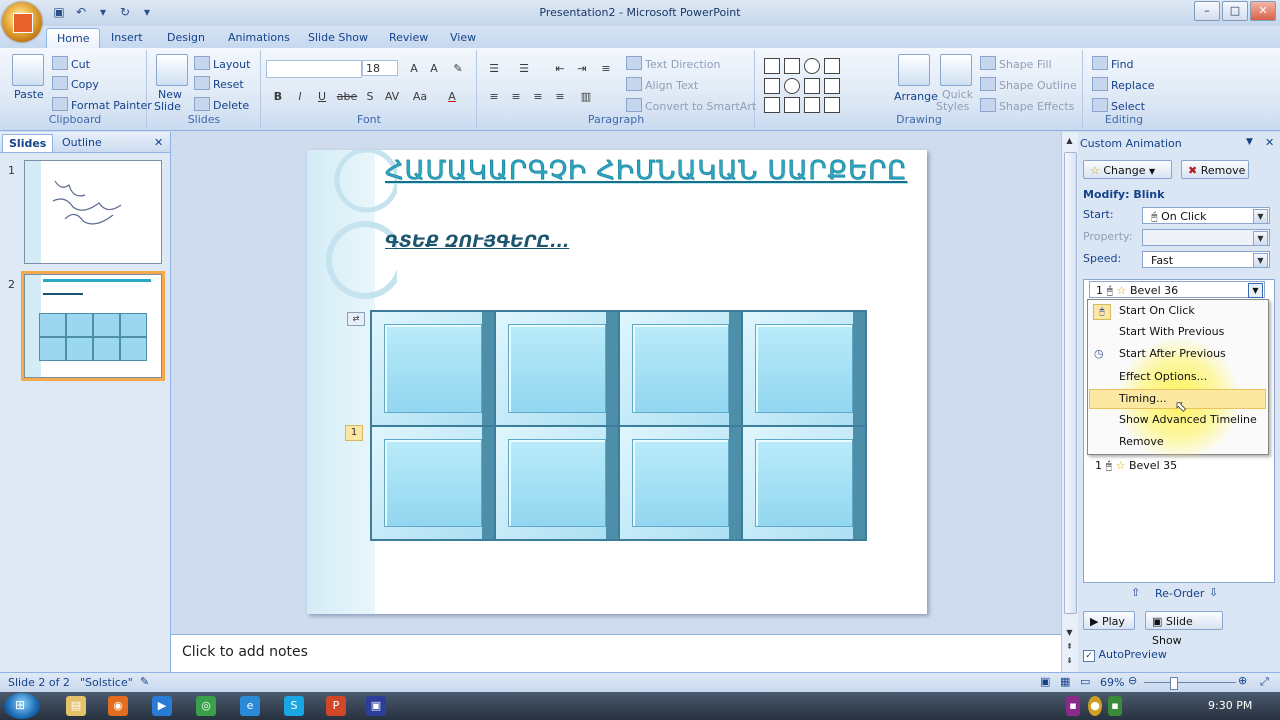 Image resolution: width=1280 pixels, height=720 pixels. What do you see at coordinates (1190, 682) in the screenshot?
I see `zoom-slider` at bounding box center [1190, 682].